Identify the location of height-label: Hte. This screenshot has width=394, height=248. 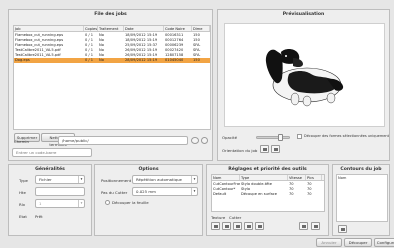
(22, 192).